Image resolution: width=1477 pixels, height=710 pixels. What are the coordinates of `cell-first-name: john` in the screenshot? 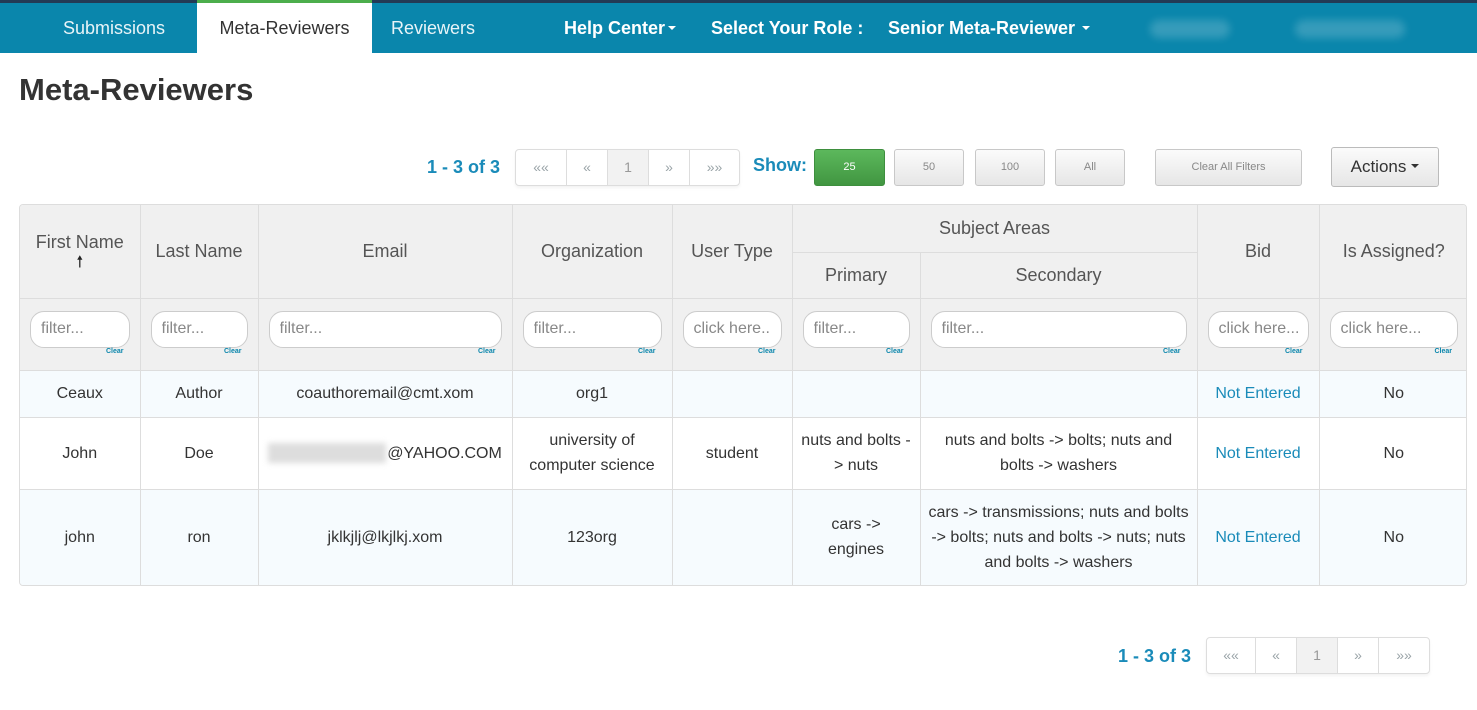 It's located at (80, 536).